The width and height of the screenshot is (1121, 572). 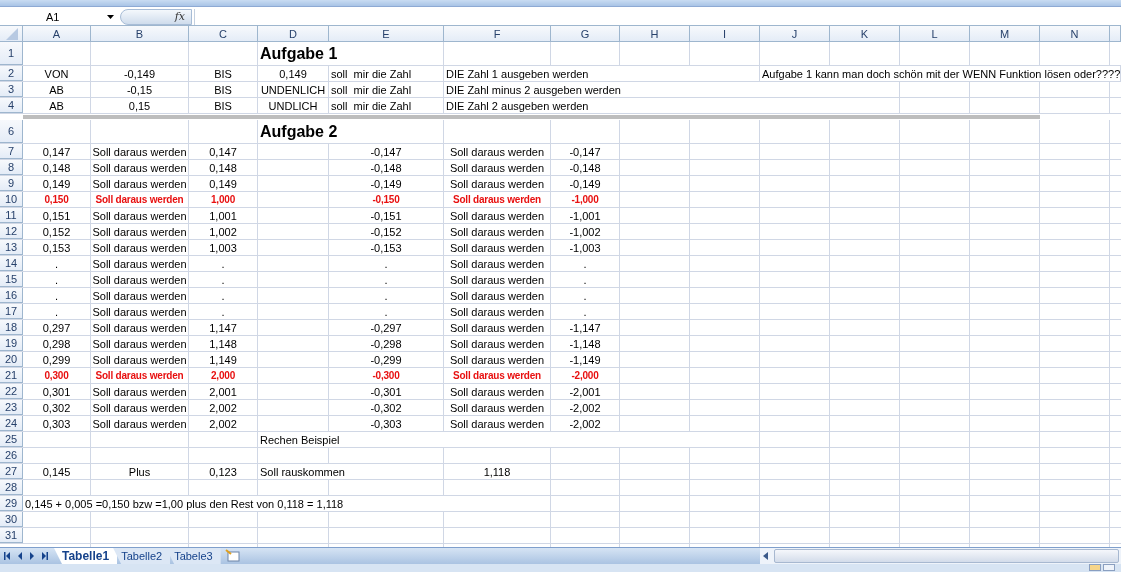 I want to click on sheet-tab: Tabelle1, so click(x=86, y=556).